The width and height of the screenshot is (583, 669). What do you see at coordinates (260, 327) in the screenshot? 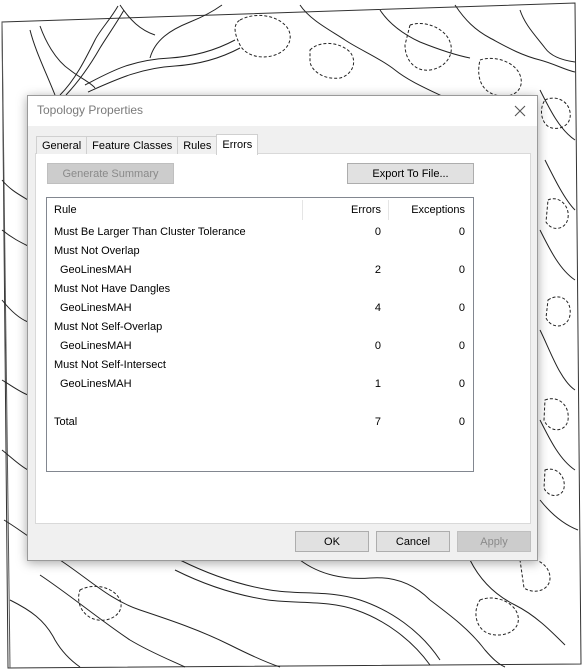
I see `table-row: Must Not Self-Overlap` at bounding box center [260, 327].